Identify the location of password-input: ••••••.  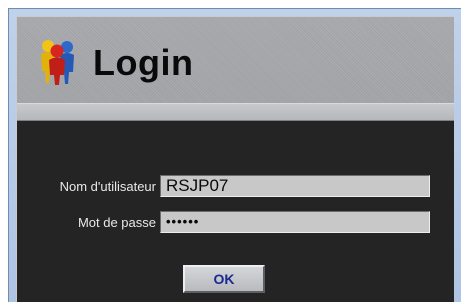
(295, 222).